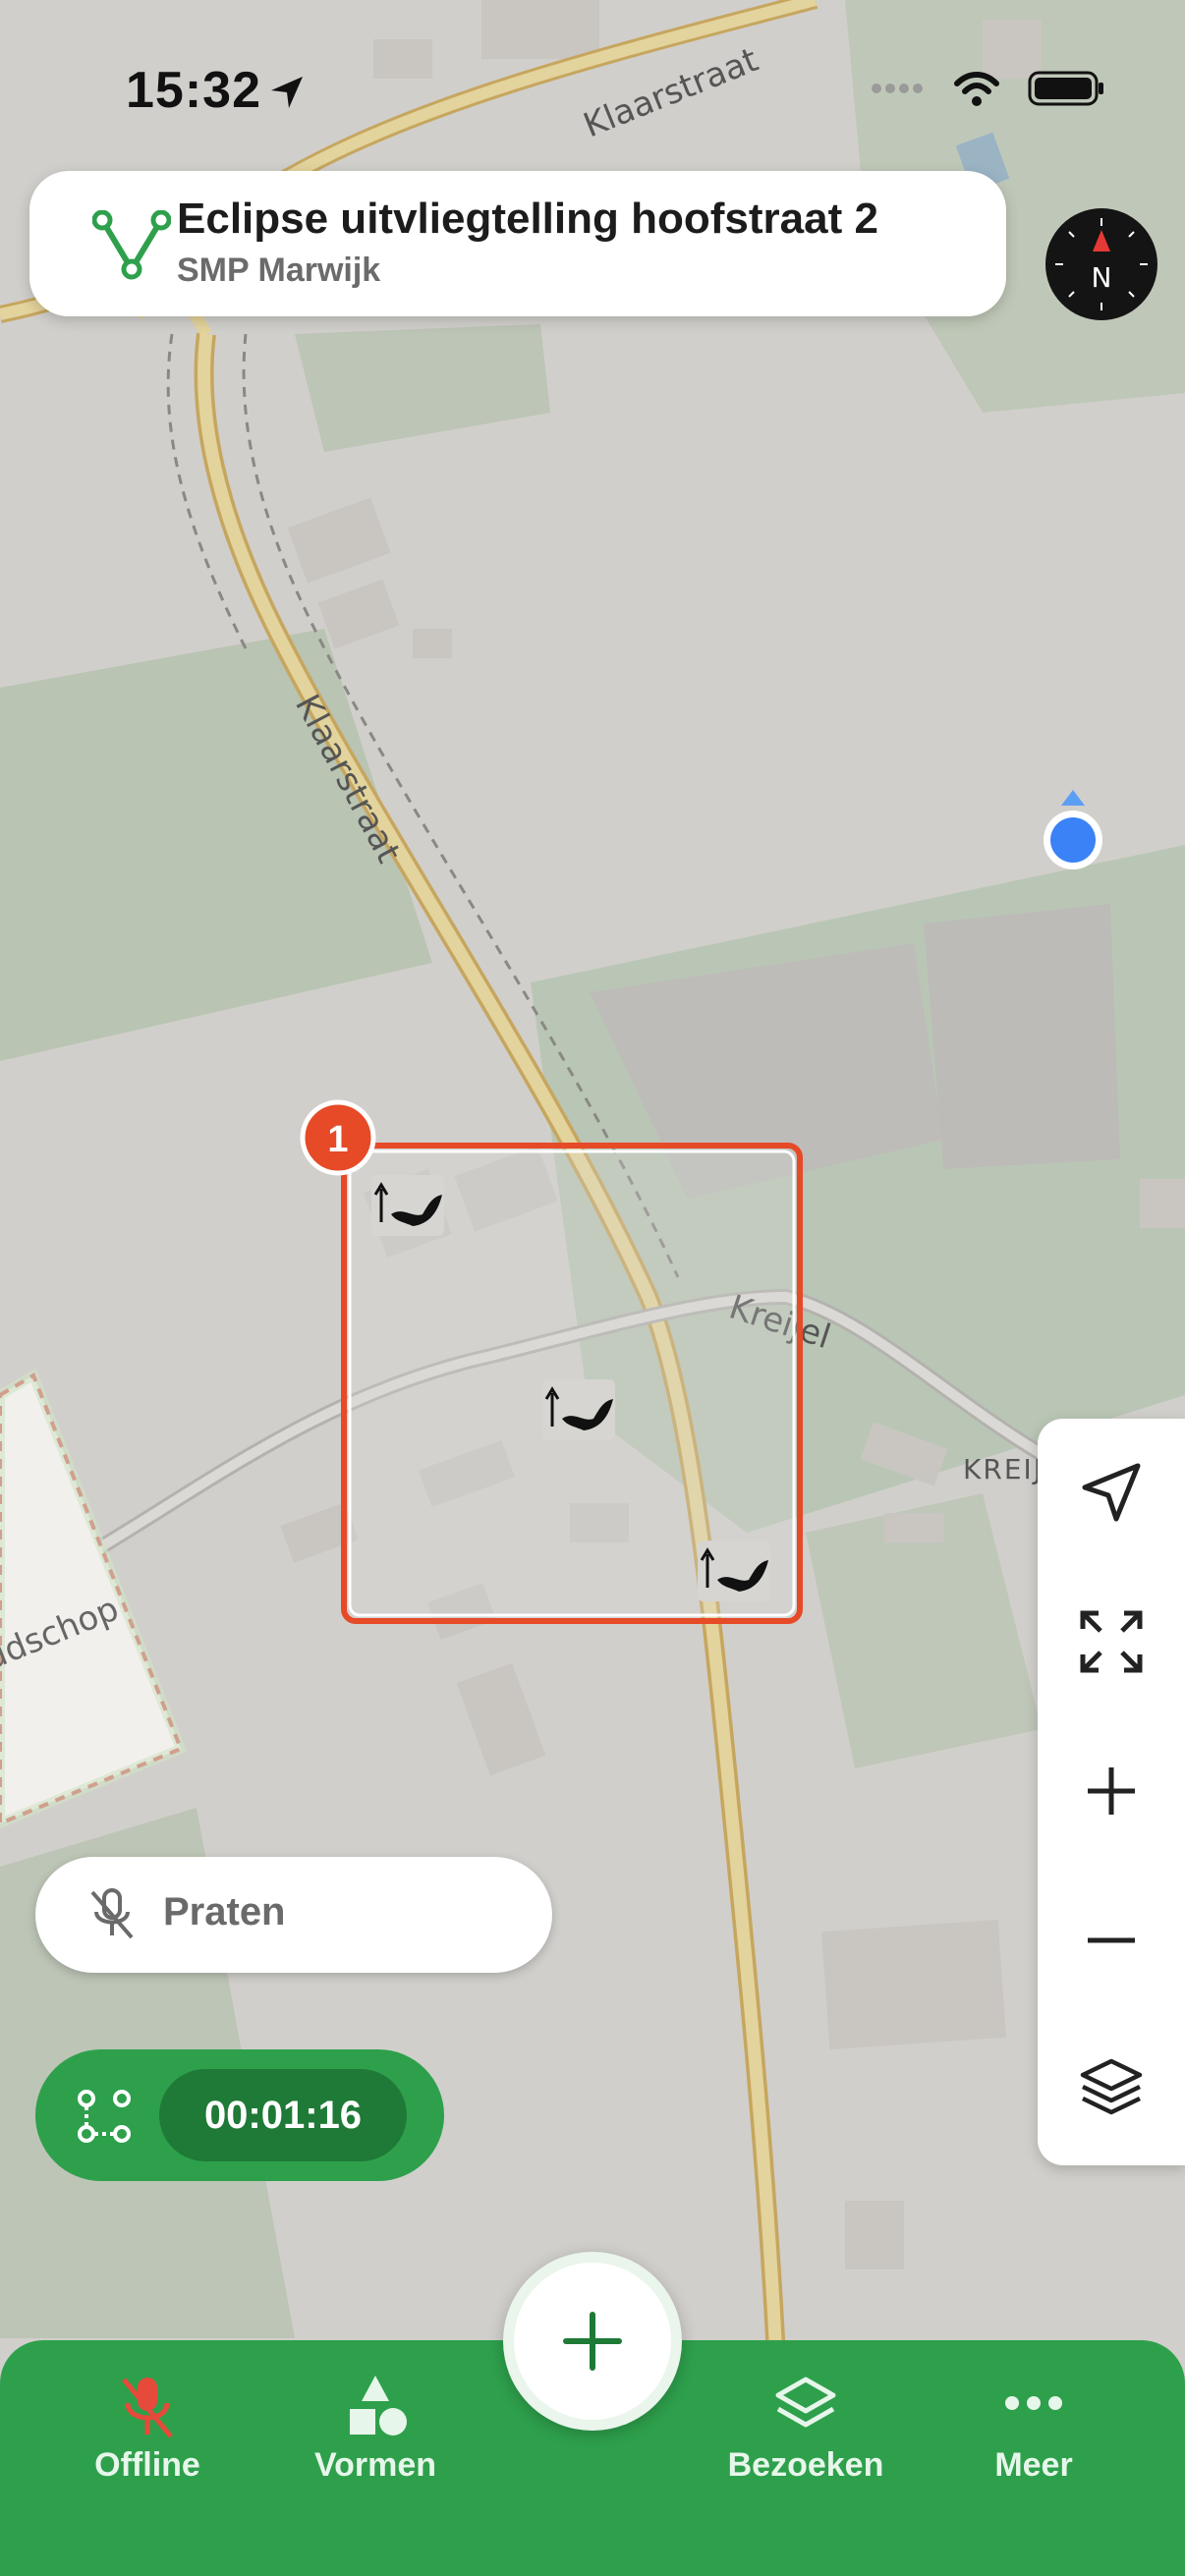  Describe the element at coordinates (293, 1915) in the screenshot. I see `talk-button: Praten` at that location.